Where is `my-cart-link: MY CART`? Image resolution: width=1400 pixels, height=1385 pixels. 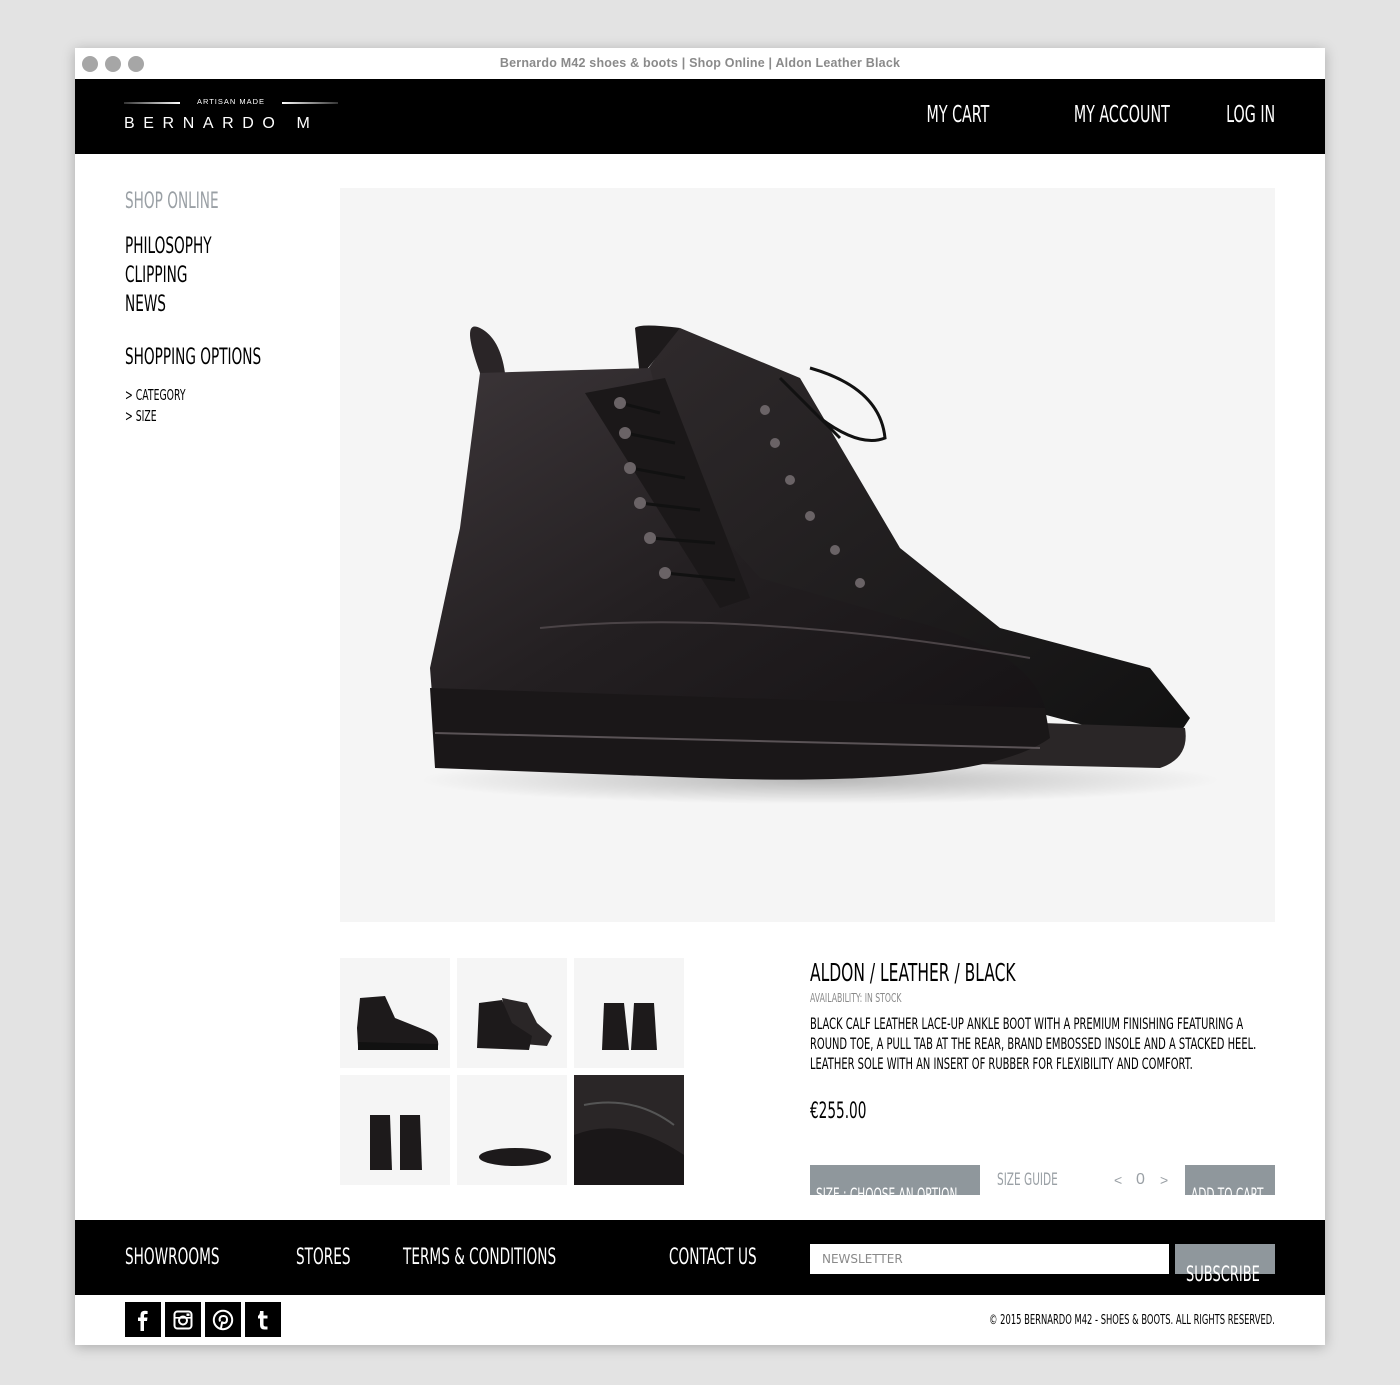 my-cart-link: MY CART is located at coordinates (938, 114).